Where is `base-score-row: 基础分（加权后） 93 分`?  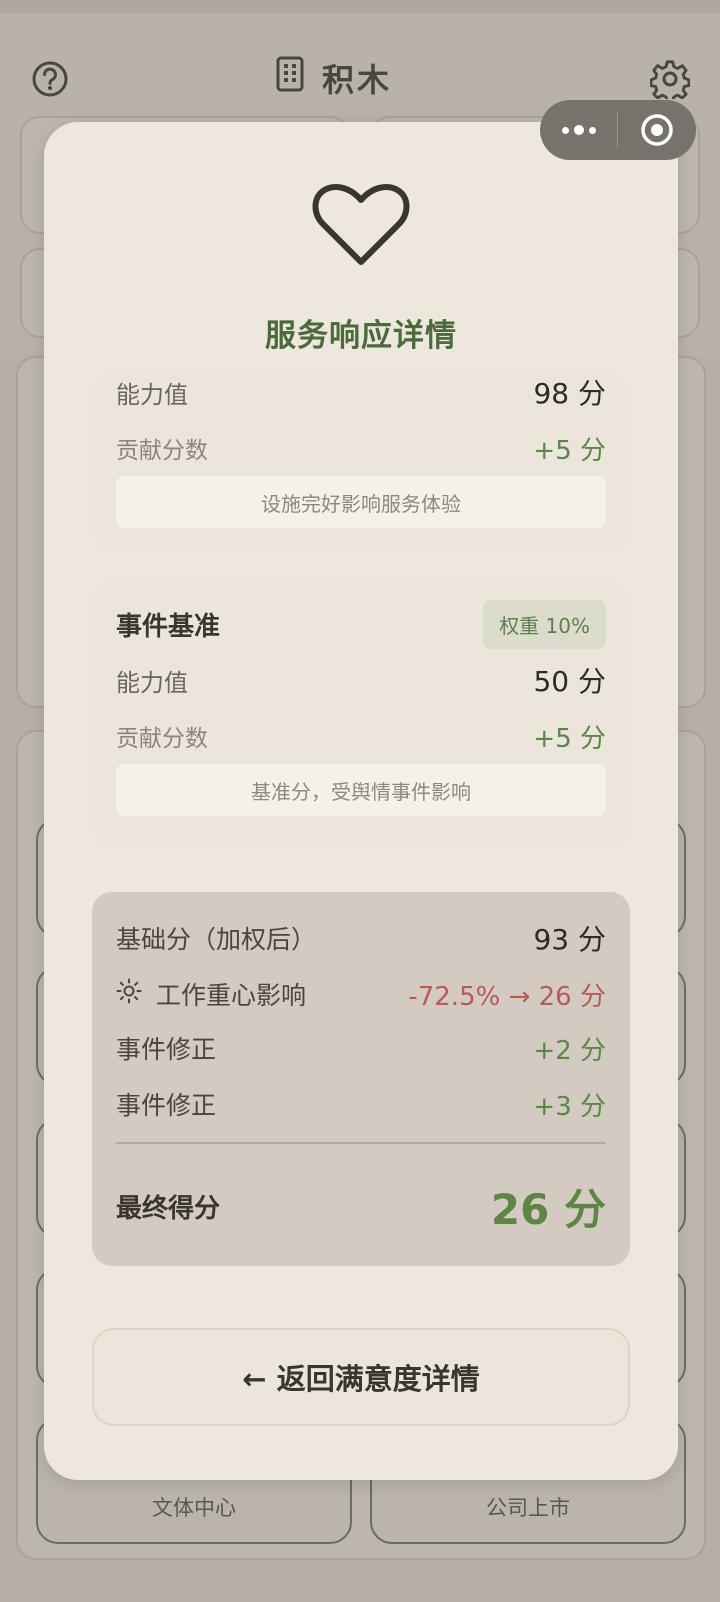
base-score-row: 基础分（加权后） 93 分 is located at coordinates (361, 938).